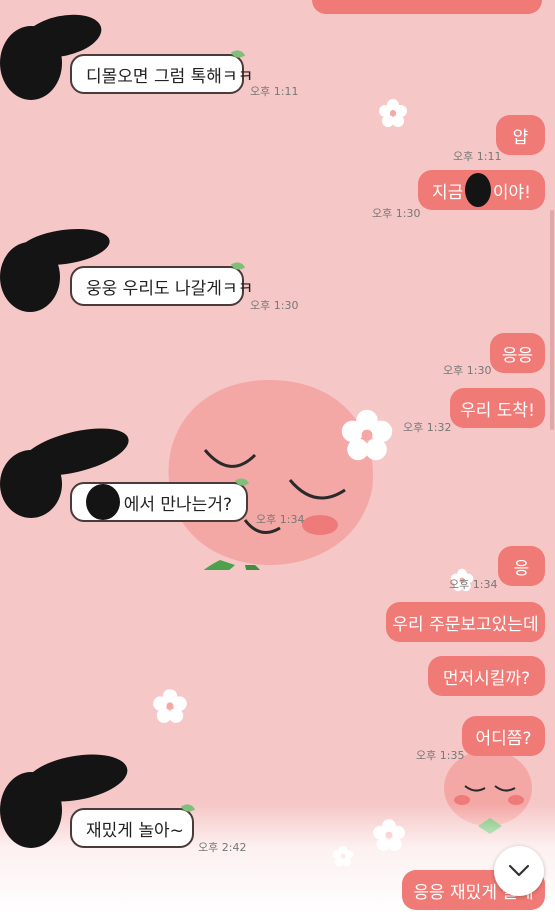 Image resolution: width=555 pixels, height=914 pixels. What do you see at coordinates (448, 192) in the screenshot?
I see `message-text: 지금` at bounding box center [448, 192].